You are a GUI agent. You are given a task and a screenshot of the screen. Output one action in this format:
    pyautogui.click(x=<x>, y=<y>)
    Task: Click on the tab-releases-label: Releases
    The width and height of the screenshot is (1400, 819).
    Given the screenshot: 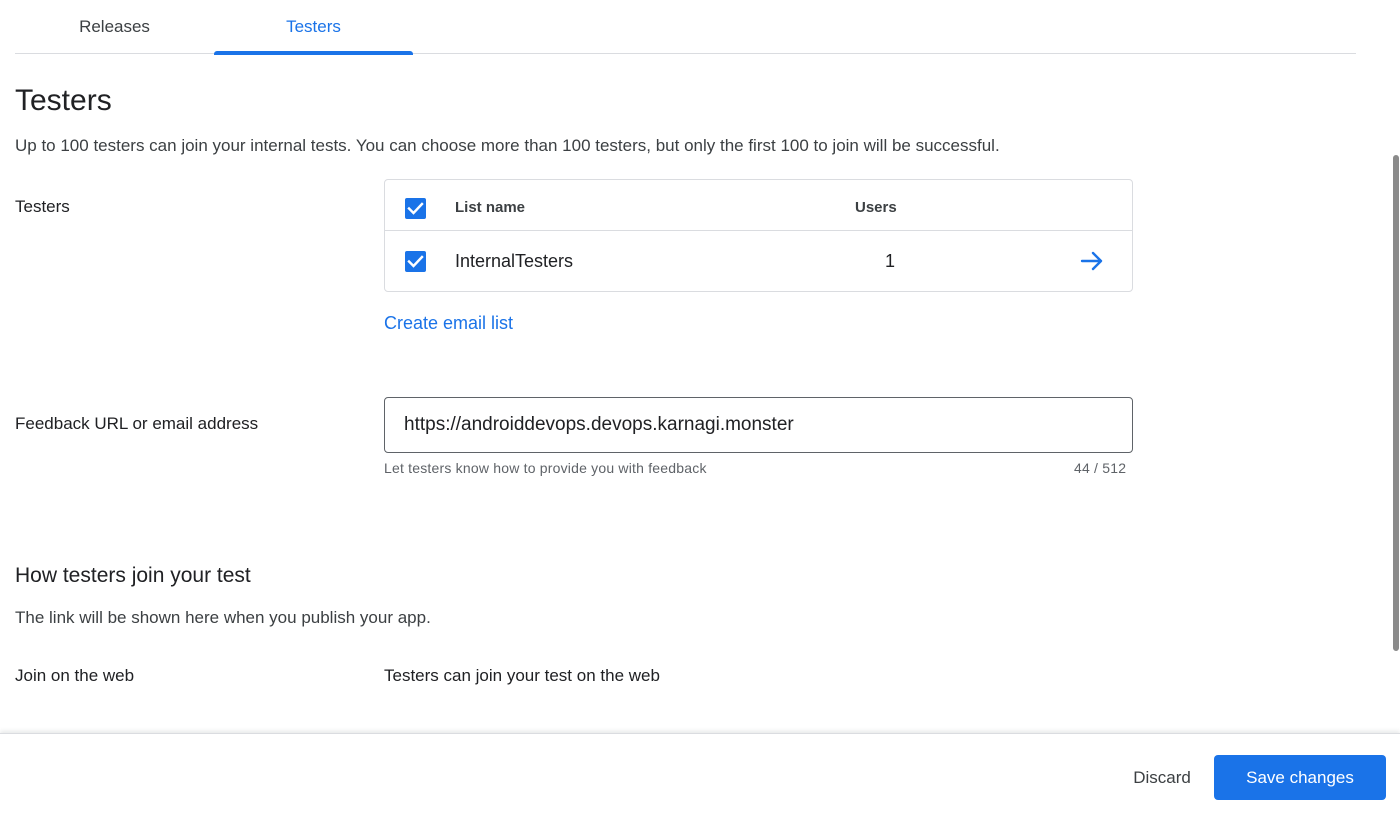 What is the action you would take?
    pyautogui.click(x=114, y=26)
    